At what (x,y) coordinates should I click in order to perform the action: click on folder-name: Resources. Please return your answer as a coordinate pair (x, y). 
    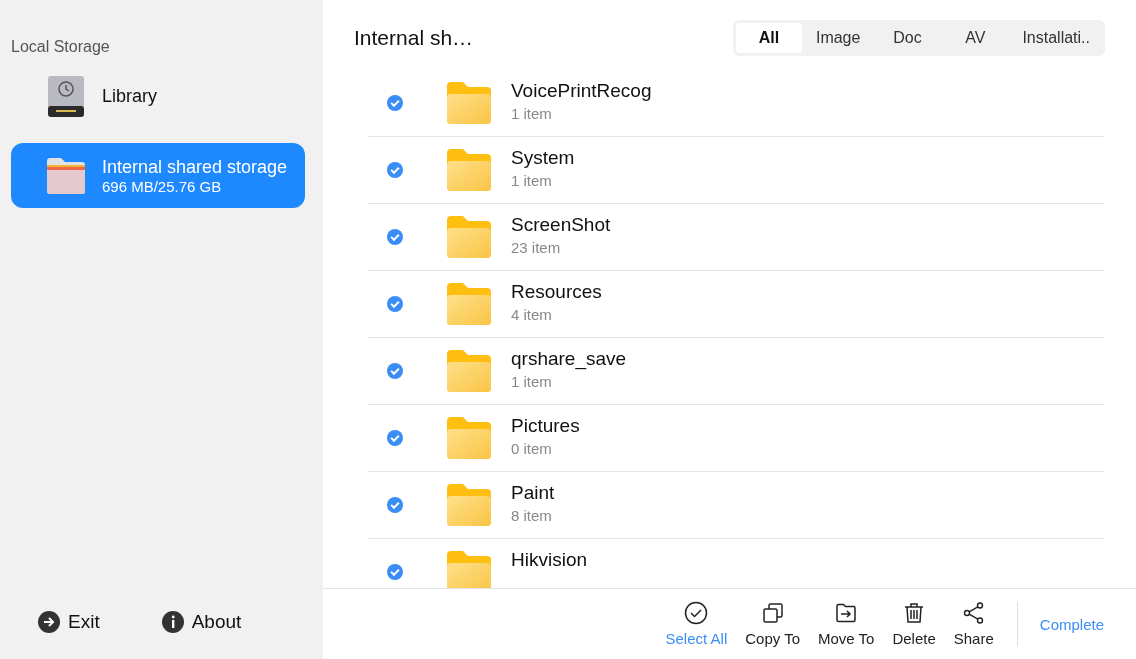
    Looking at the image, I should click on (556, 292).